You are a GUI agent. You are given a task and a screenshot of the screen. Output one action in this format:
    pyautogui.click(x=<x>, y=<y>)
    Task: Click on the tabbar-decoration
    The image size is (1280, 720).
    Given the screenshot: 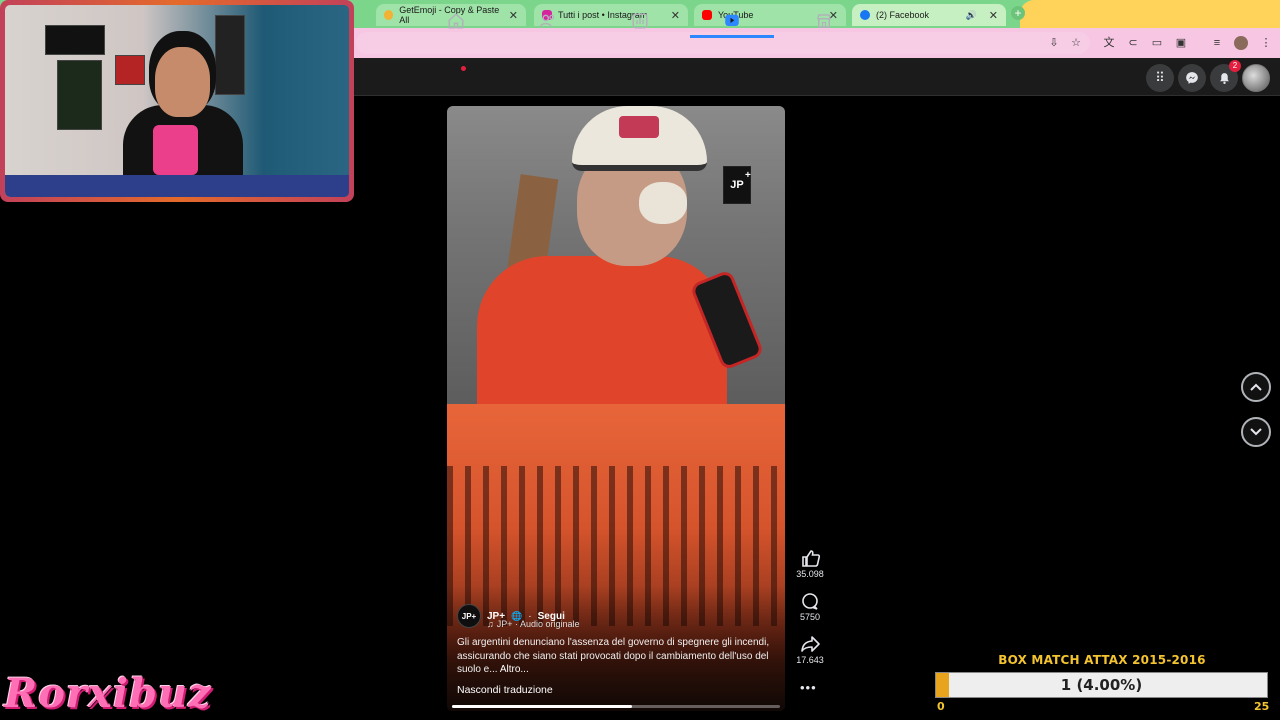 What is the action you would take?
    pyautogui.click(x=1150, y=14)
    